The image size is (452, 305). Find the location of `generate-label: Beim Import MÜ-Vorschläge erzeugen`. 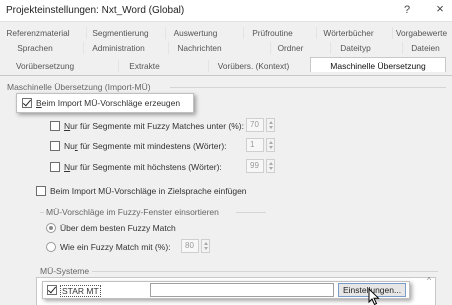

generate-label: Beim Import MÜ-Vorschläge erzeugen is located at coordinates (108, 103).